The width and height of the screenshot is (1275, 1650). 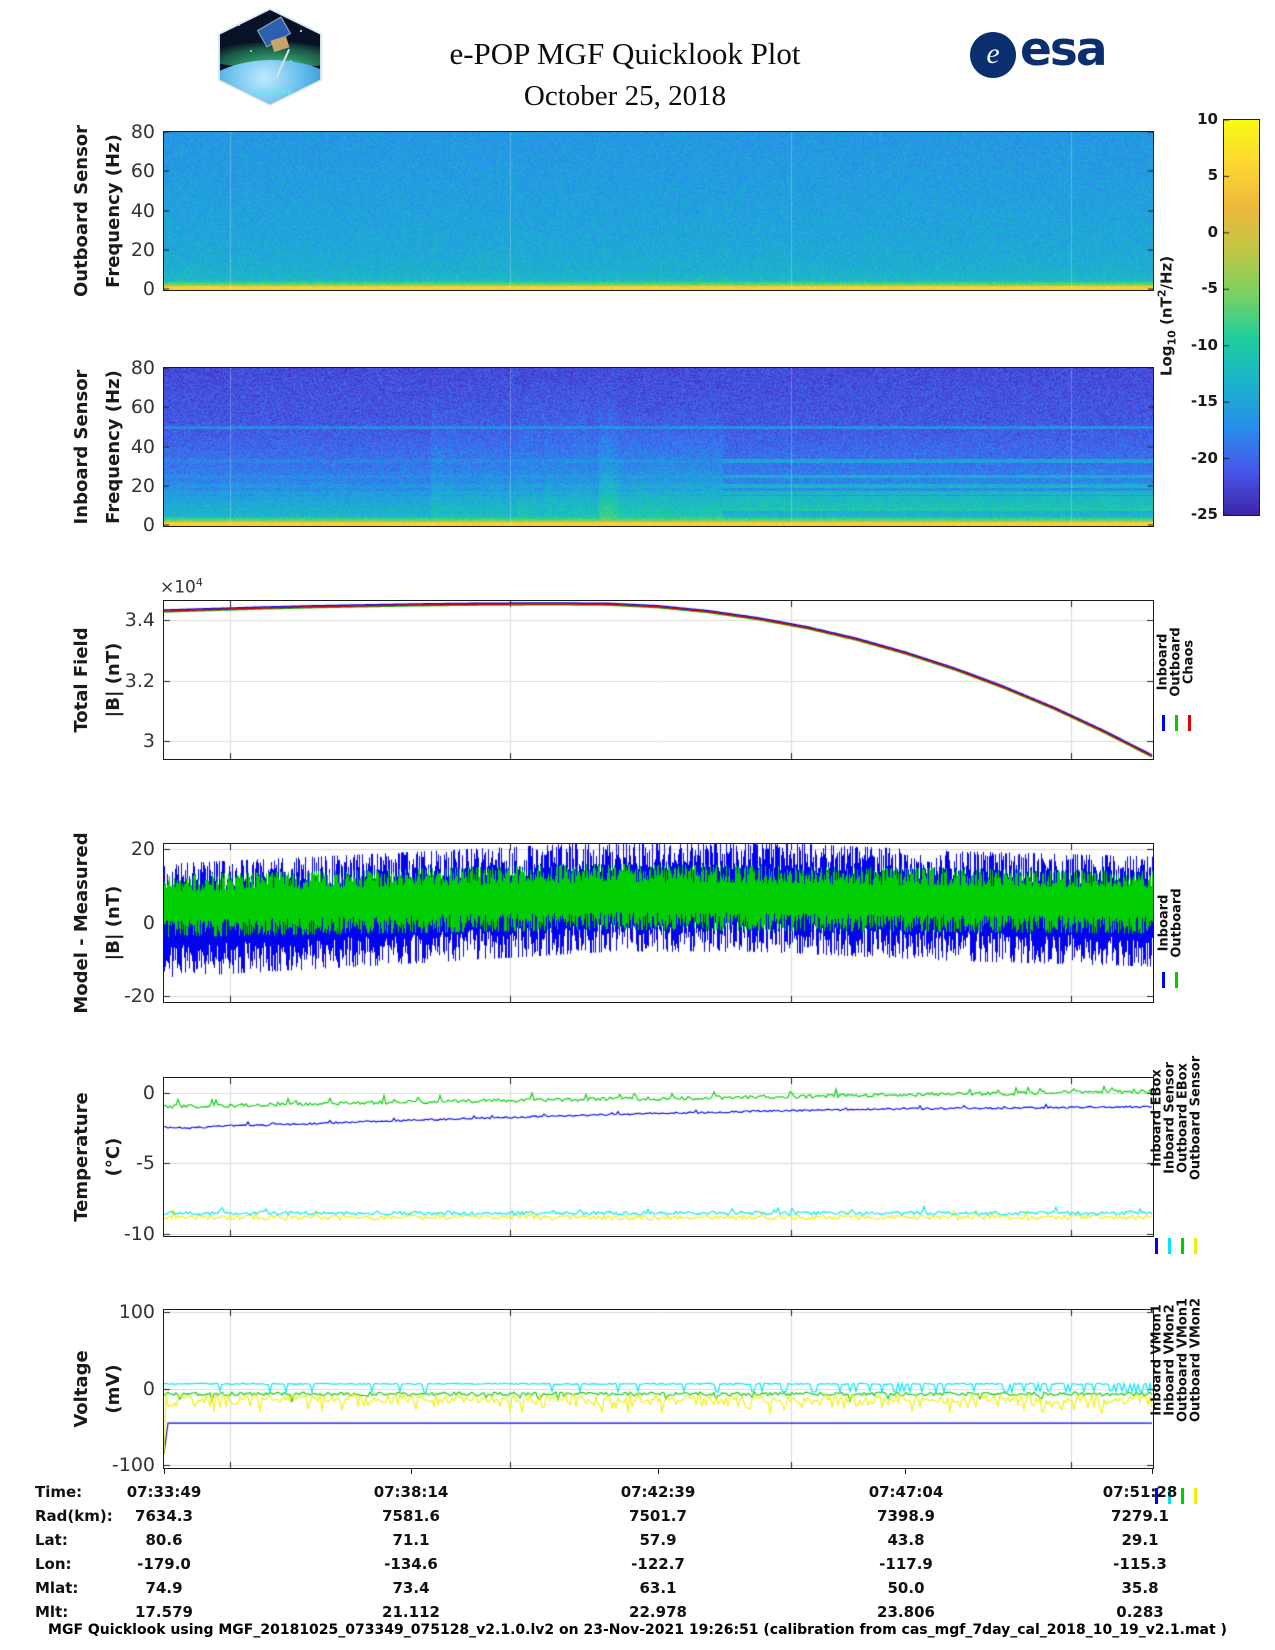 What do you see at coordinates (658, 1588) in the screenshot?
I see `table-cell: 63.1` at bounding box center [658, 1588].